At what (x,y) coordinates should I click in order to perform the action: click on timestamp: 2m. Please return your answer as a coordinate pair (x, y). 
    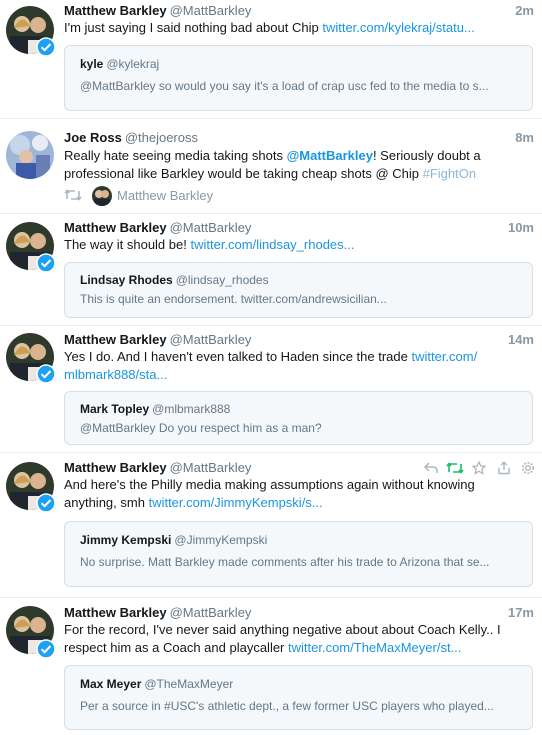
    Looking at the image, I should click on (524, 11).